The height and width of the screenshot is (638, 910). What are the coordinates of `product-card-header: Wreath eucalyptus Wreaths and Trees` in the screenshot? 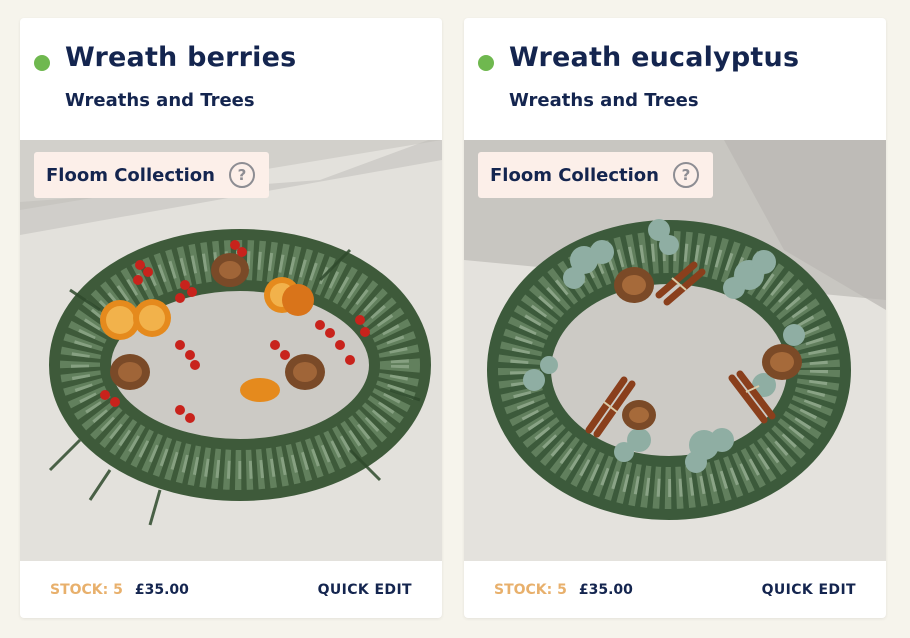 It's located at (675, 79).